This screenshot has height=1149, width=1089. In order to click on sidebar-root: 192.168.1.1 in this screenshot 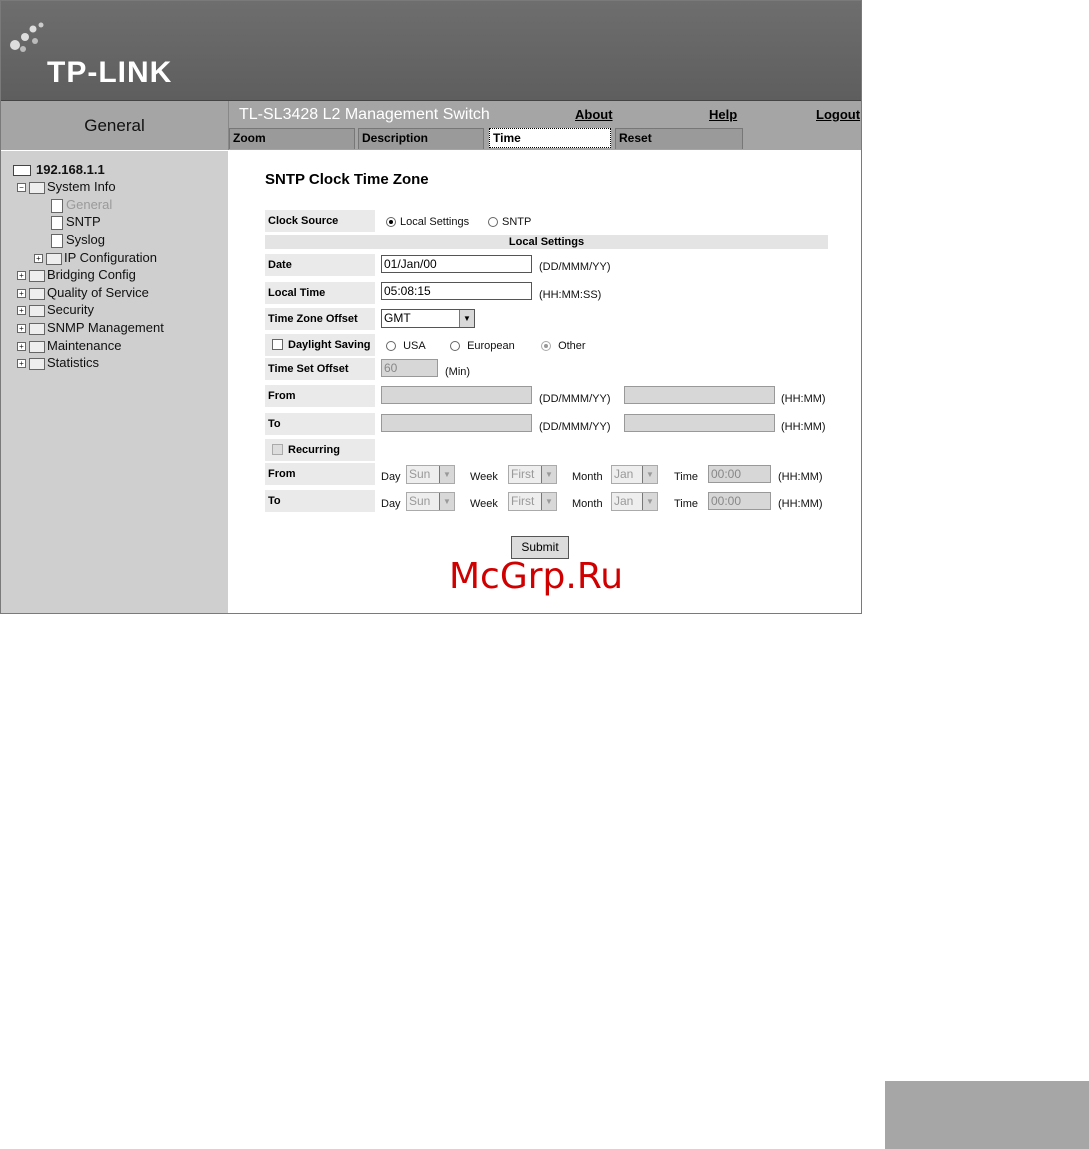, I will do `click(59, 169)`.